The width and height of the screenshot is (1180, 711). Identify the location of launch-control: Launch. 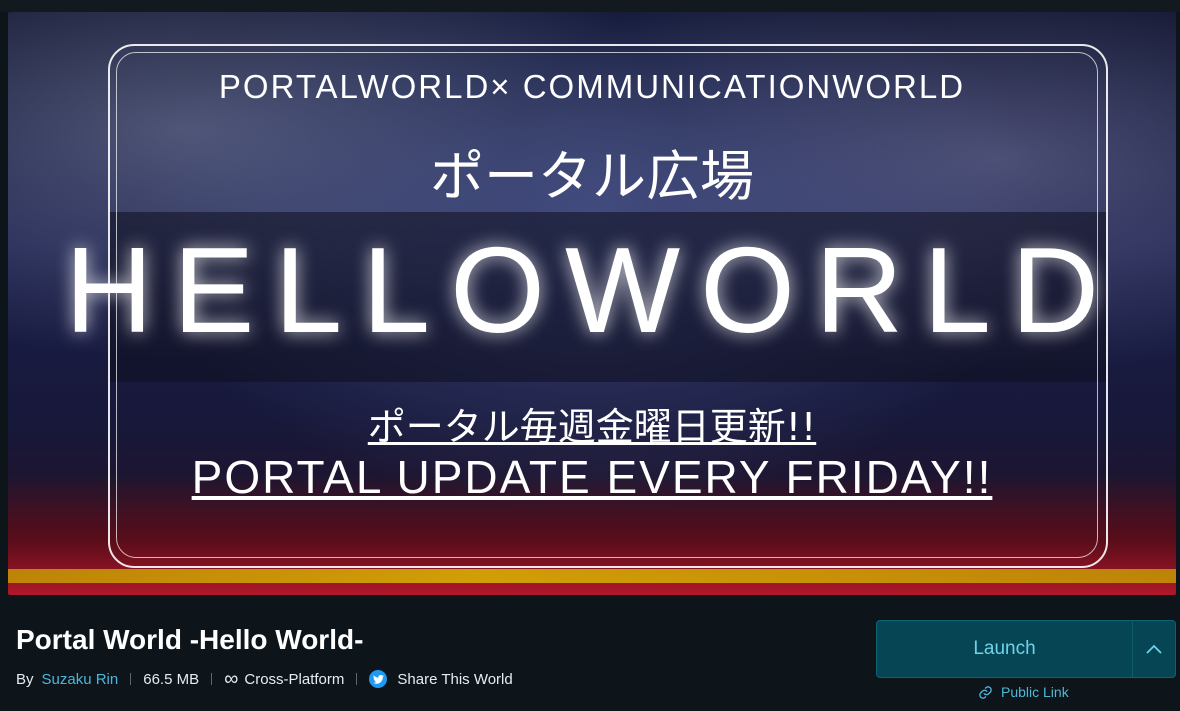
(1026, 649).